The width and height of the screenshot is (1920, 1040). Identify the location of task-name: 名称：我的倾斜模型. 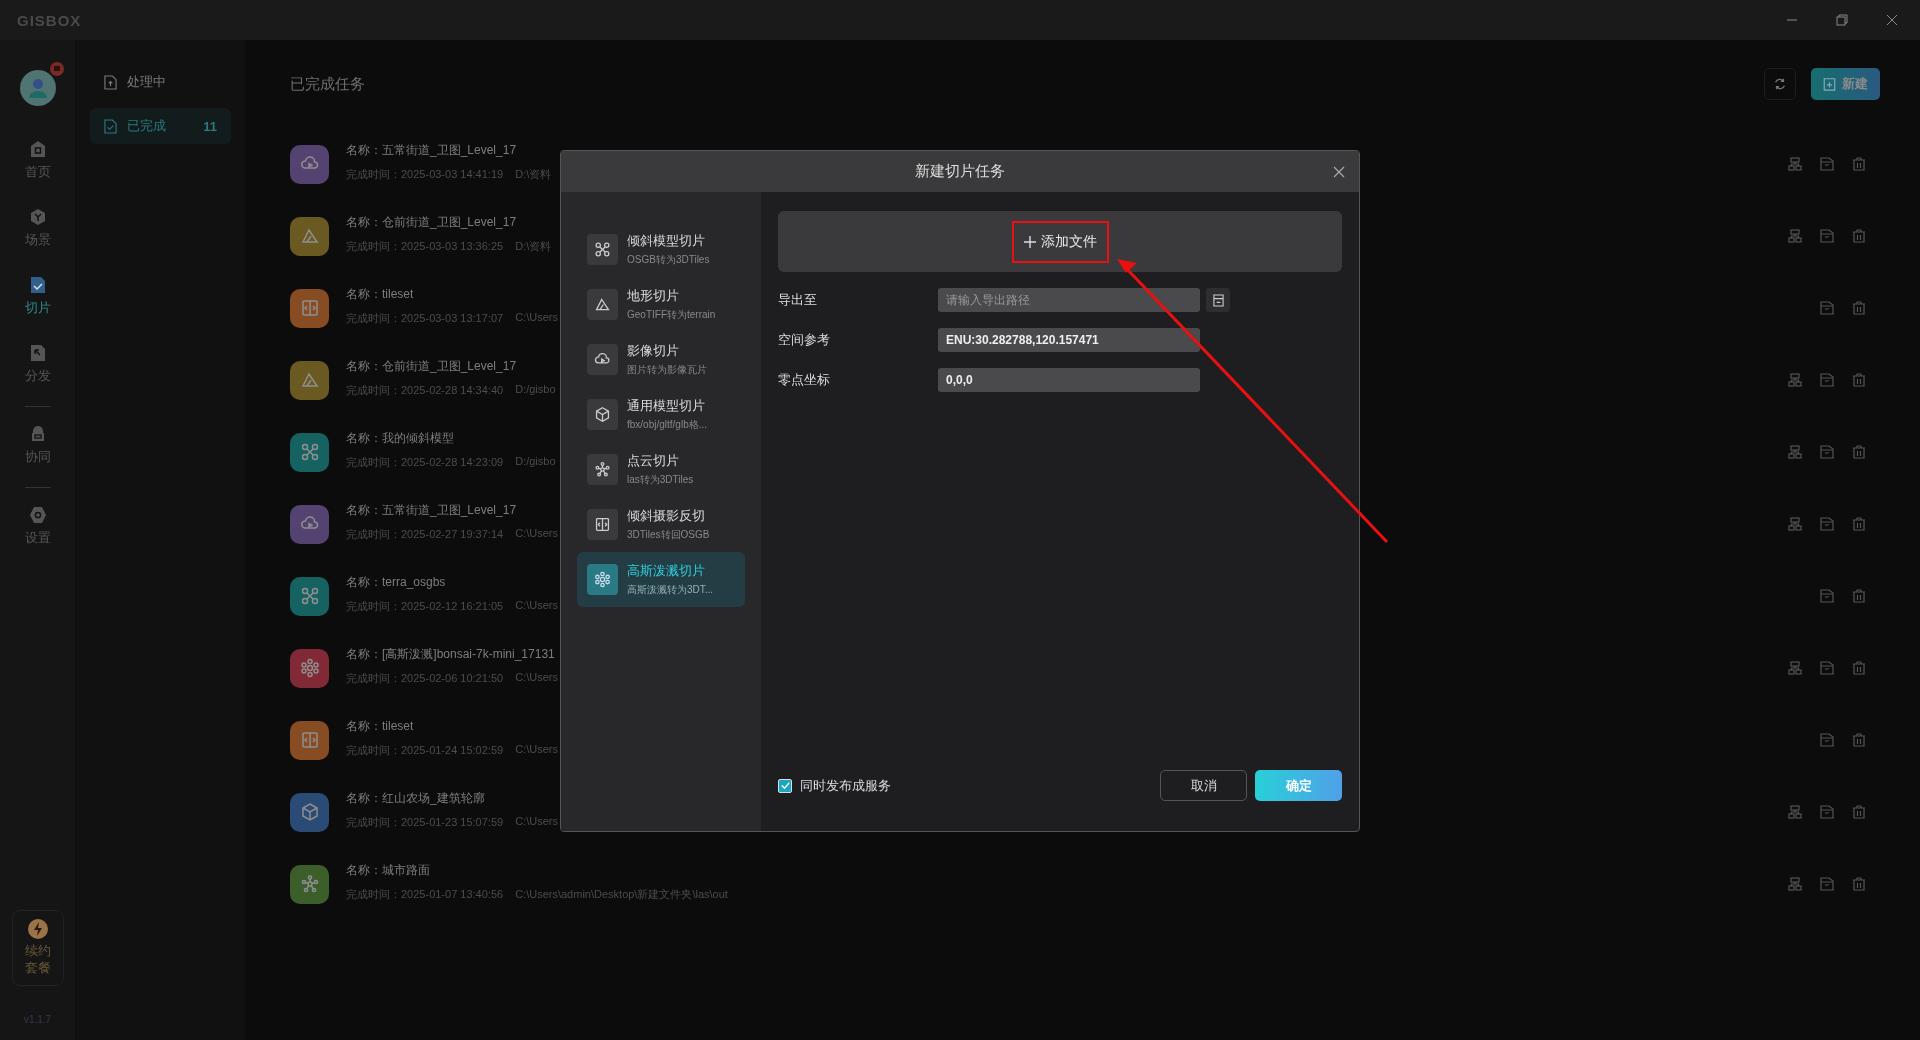
(400, 438).